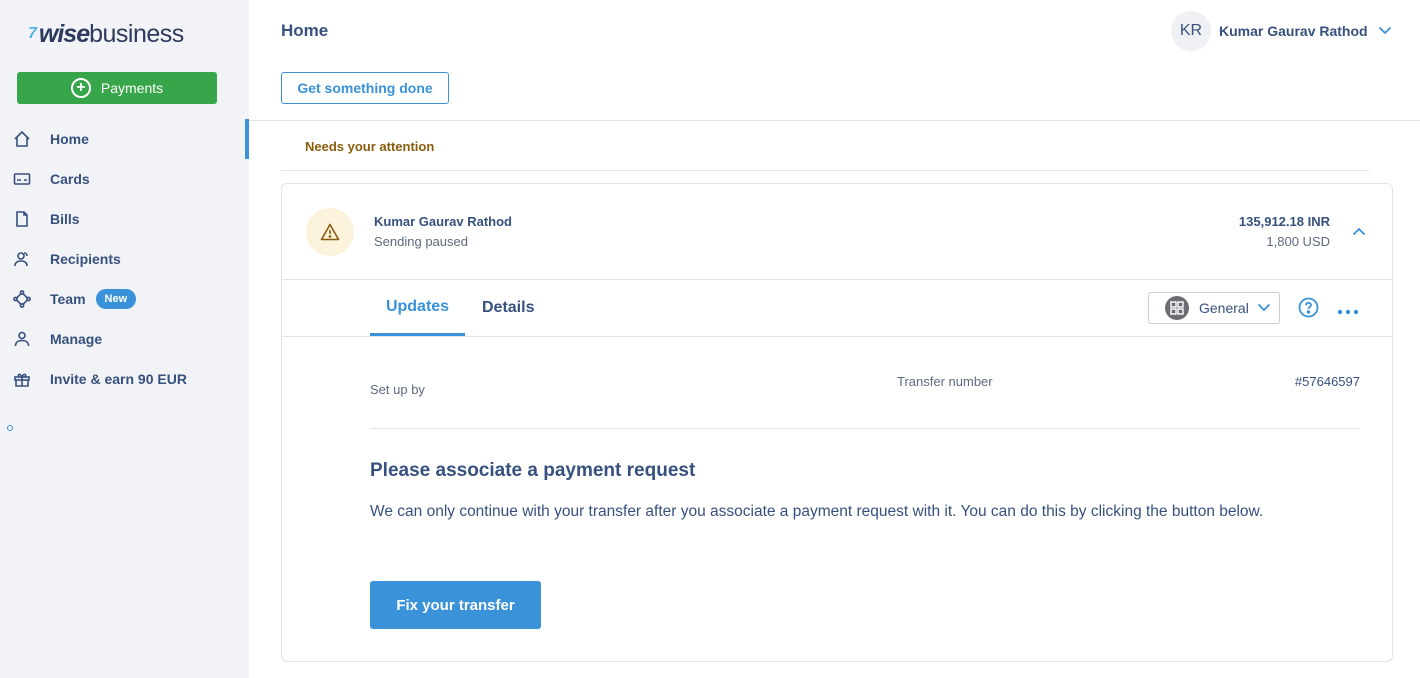  Describe the element at coordinates (421, 241) in the screenshot. I see `transfer-status: Sending paused` at that location.